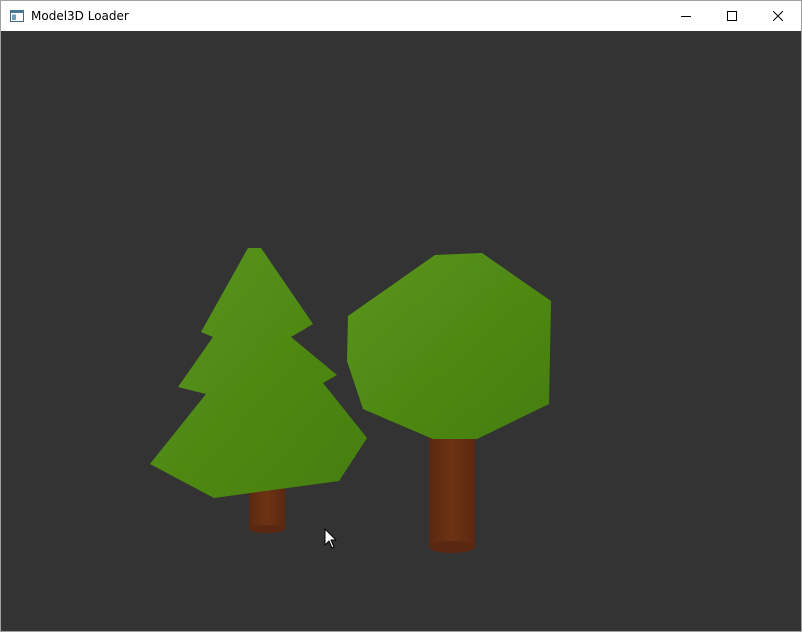 The image size is (802, 632). Describe the element at coordinates (17, 16) in the screenshot. I see `app-window-icon` at that location.